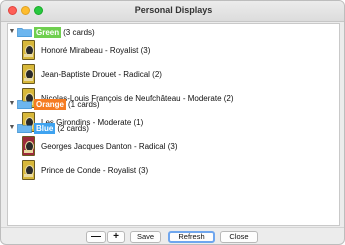 This screenshot has height=245, width=345. Describe the element at coordinates (109, 146) in the screenshot. I see `card-label: Georges Jacques Danton - Radical (3)` at that location.